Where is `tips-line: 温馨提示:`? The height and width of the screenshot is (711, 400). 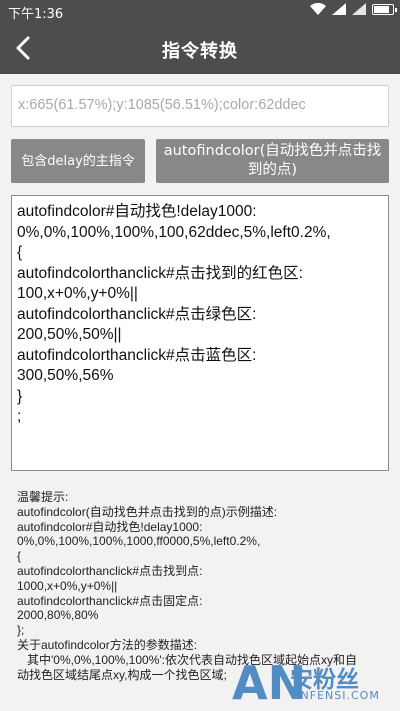 tips-line: 温馨提示: is located at coordinates (43, 497).